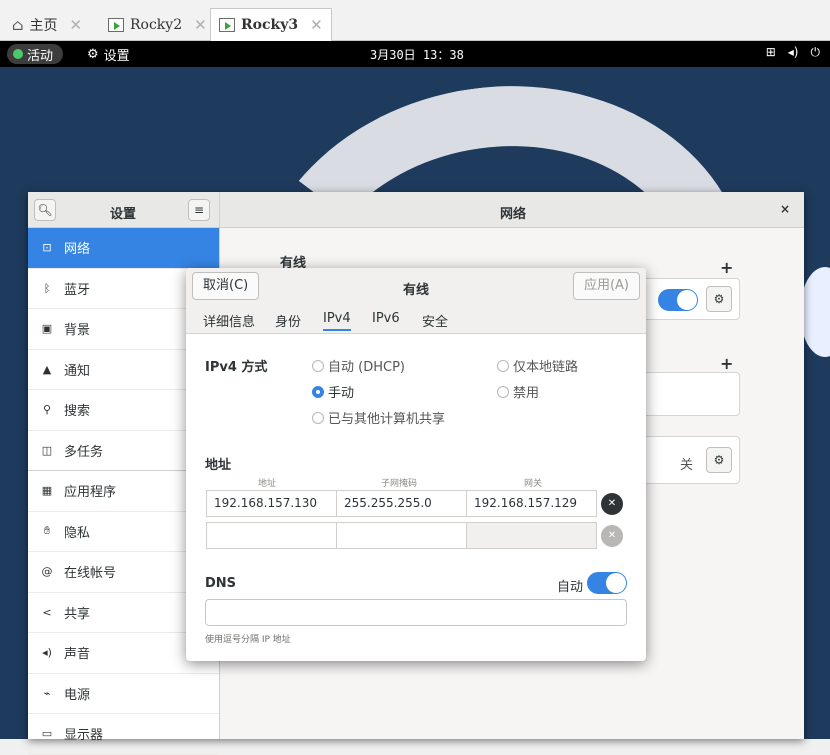 The height and width of the screenshot is (755, 830). What do you see at coordinates (40, 56) in the screenshot?
I see `activities-label: 活动` at bounding box center [40, 56].